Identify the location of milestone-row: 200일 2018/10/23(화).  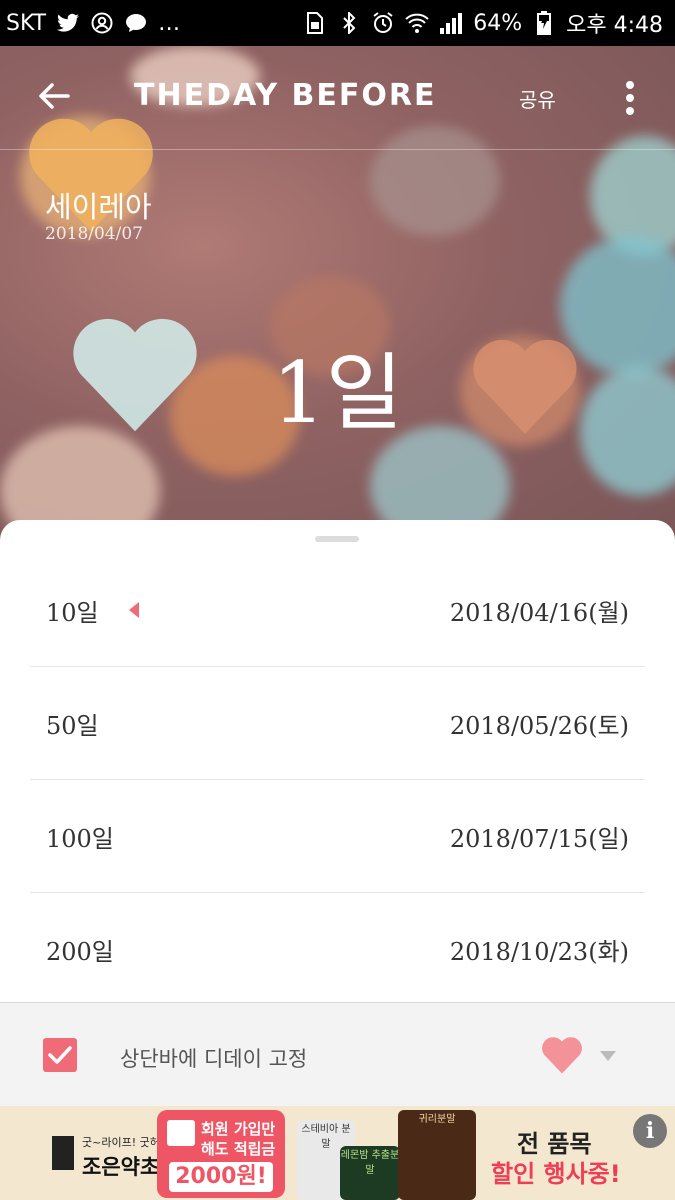
(337, 949).